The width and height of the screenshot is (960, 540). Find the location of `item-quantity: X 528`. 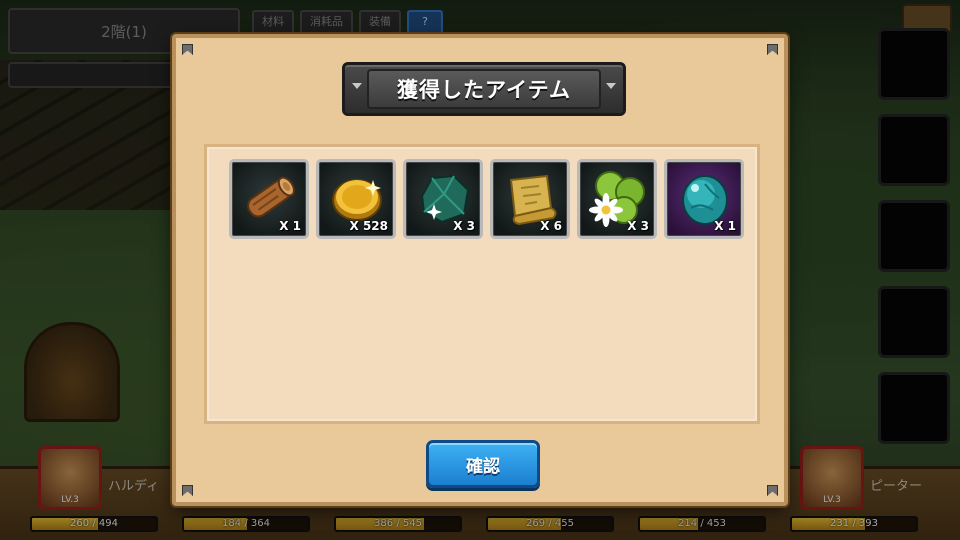

item-quantity: X 528 is located at coordinates (368, 226).